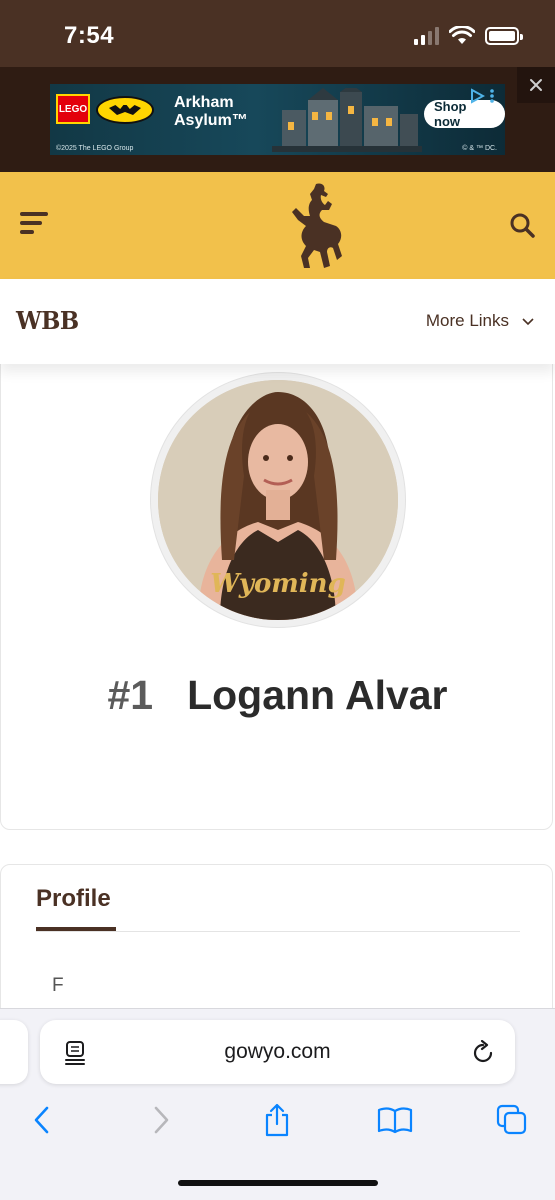  I want to click on battery-icon, so click(504, 36).